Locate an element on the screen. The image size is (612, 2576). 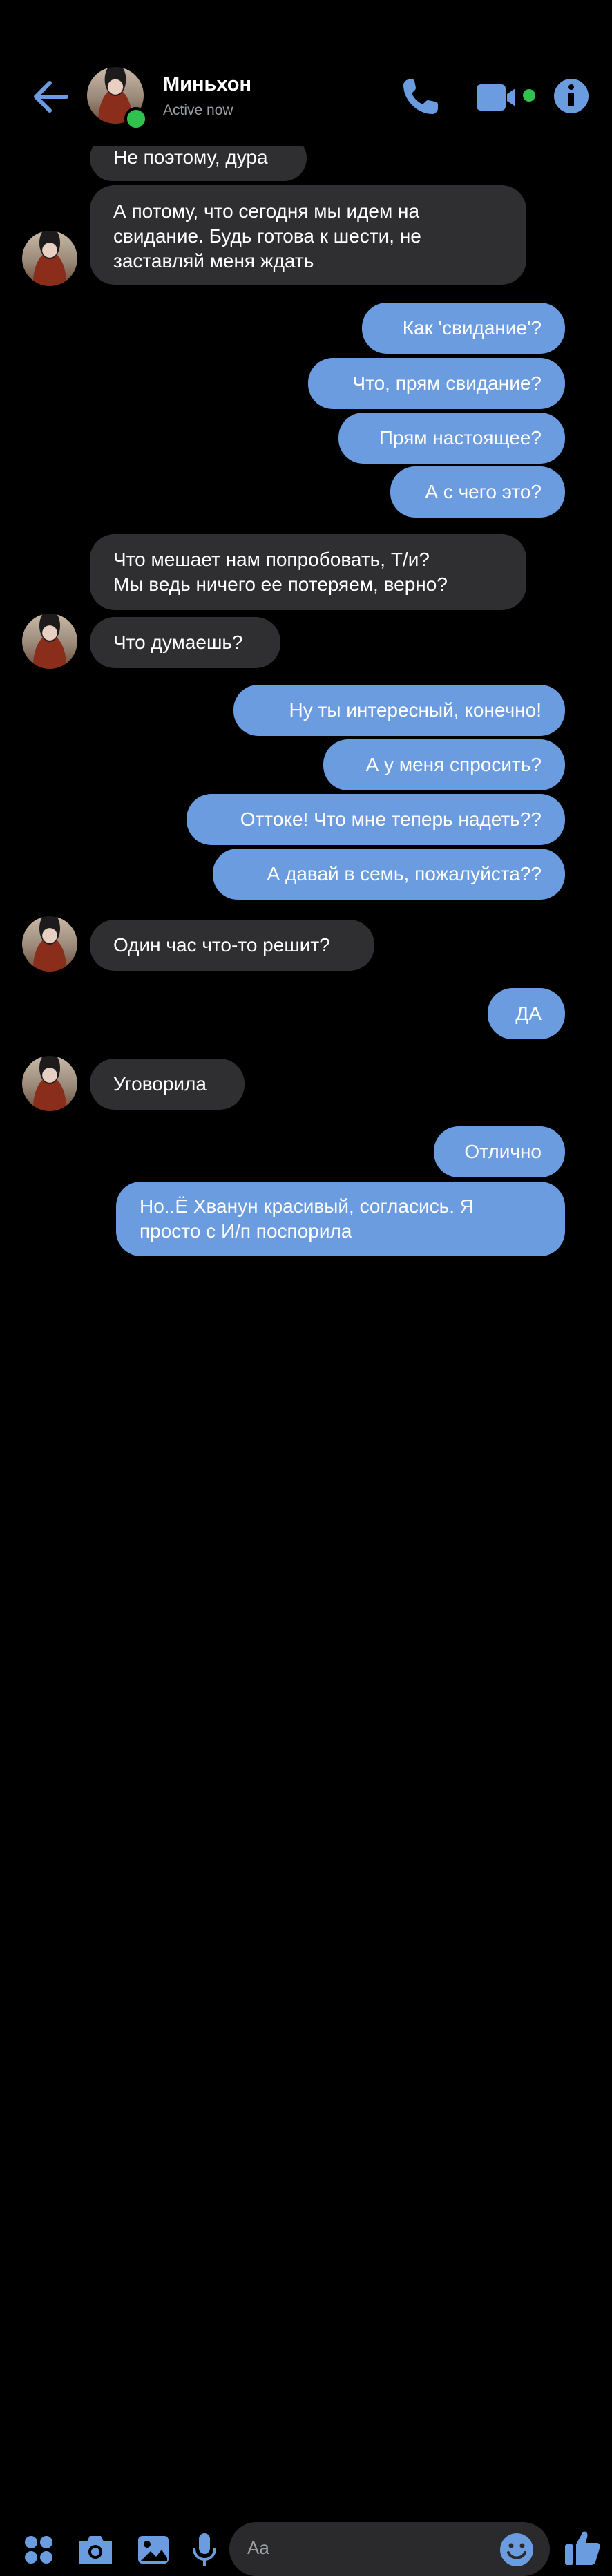
chat-header: Миньхон Active now is located at coordinates (306, 73).